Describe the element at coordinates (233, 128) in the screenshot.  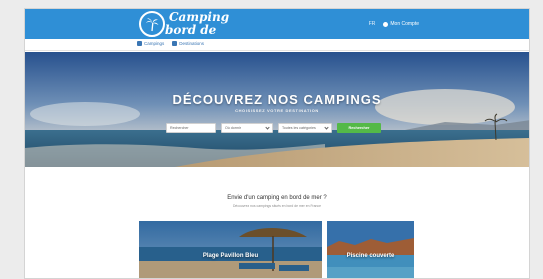
I see `accommodation-type-value: Où dormir` at that location.